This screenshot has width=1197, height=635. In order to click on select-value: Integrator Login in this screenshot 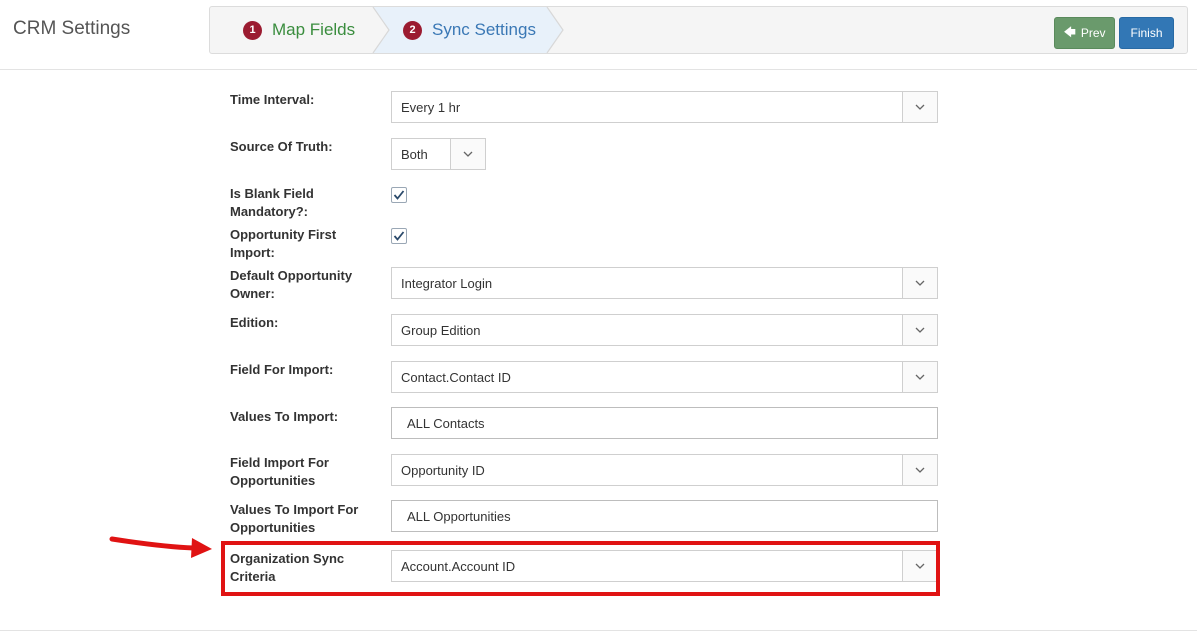, I will do `click(447, 283)`.